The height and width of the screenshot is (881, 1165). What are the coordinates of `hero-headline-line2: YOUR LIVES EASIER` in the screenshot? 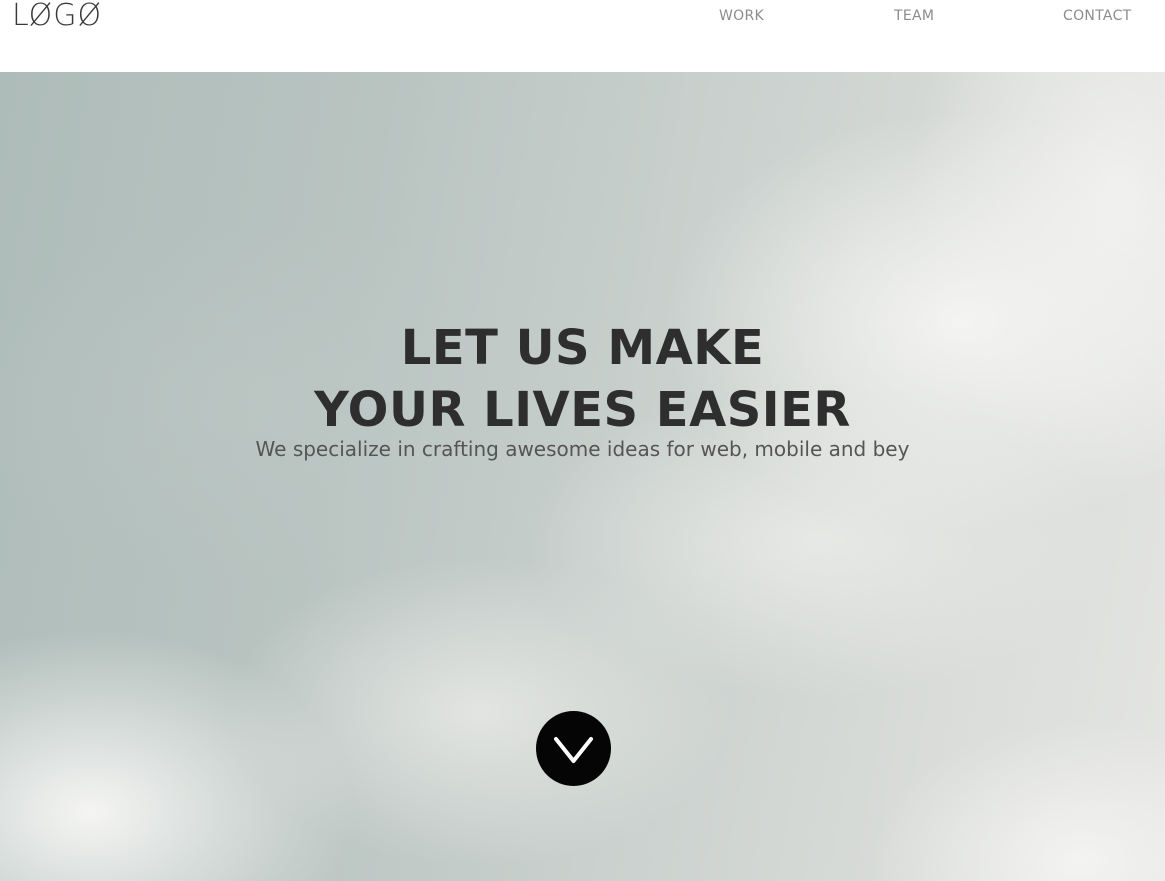 It's located at (582, 410).